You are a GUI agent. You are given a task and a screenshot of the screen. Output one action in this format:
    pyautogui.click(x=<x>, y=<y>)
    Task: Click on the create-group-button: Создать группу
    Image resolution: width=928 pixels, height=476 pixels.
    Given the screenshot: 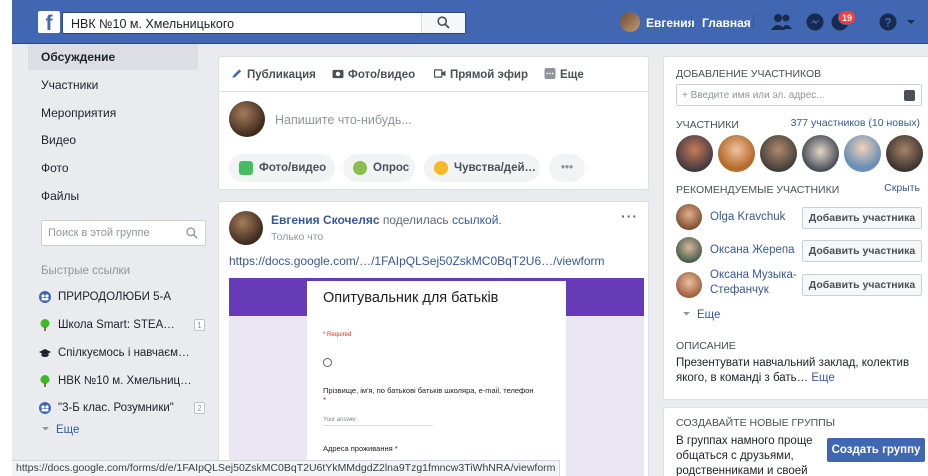 What is the action you would take?
    pyautogui.click(x=876, y=450)
    